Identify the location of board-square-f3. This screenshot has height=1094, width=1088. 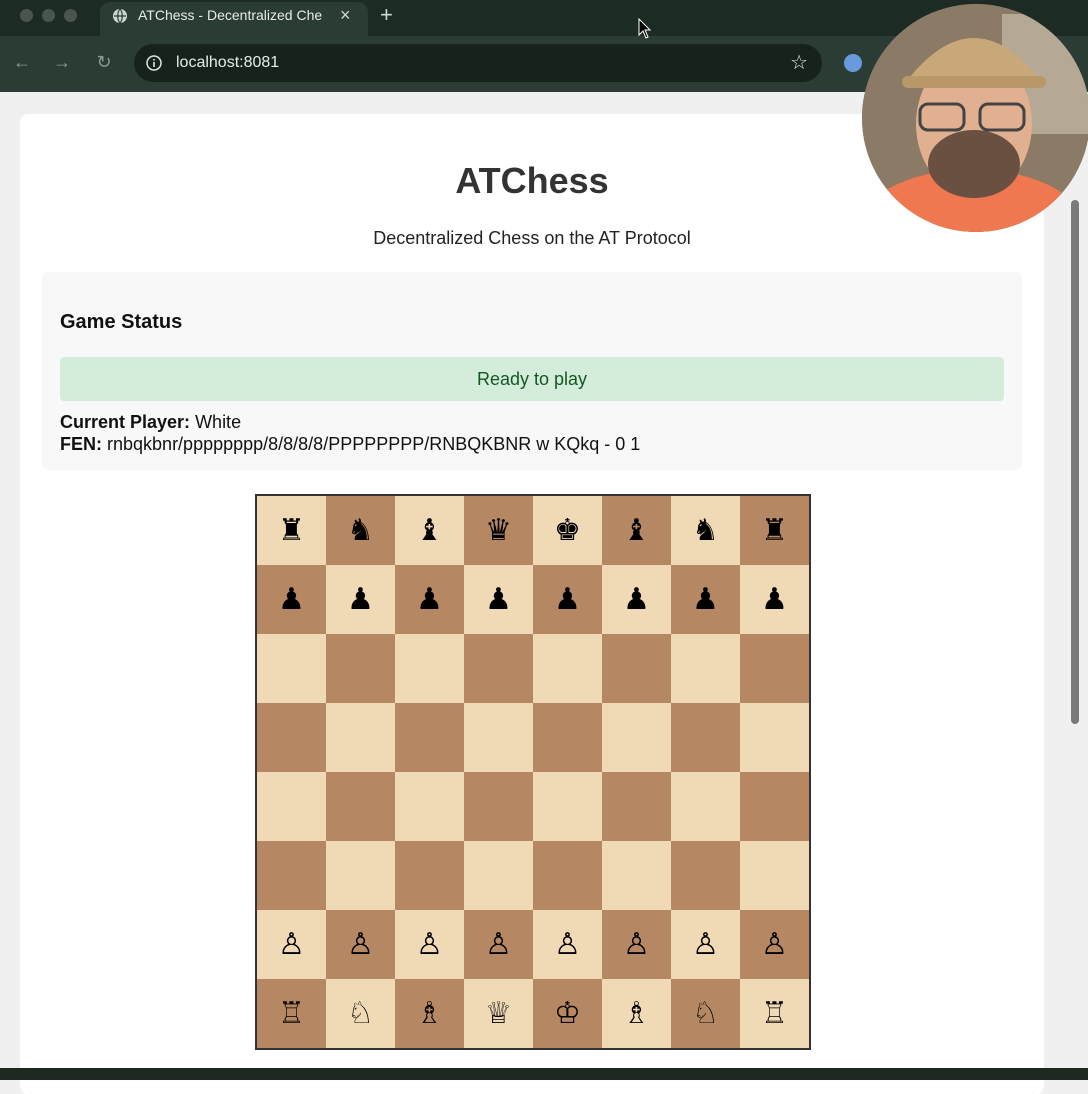
(636, 875).